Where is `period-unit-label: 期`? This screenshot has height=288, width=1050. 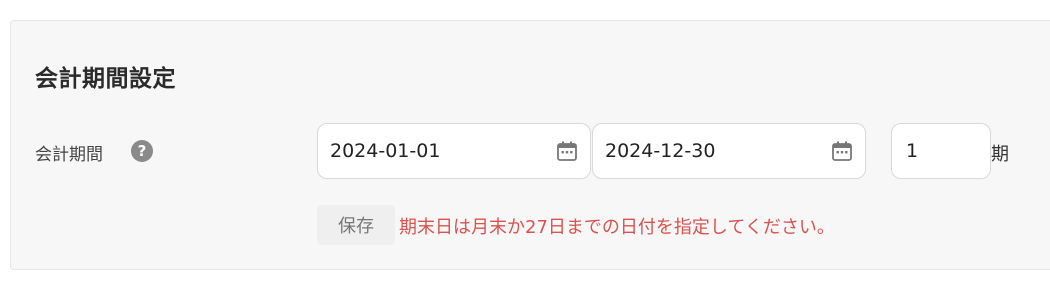 period-unit-label: 期 is located at coordinates (1000, 154).